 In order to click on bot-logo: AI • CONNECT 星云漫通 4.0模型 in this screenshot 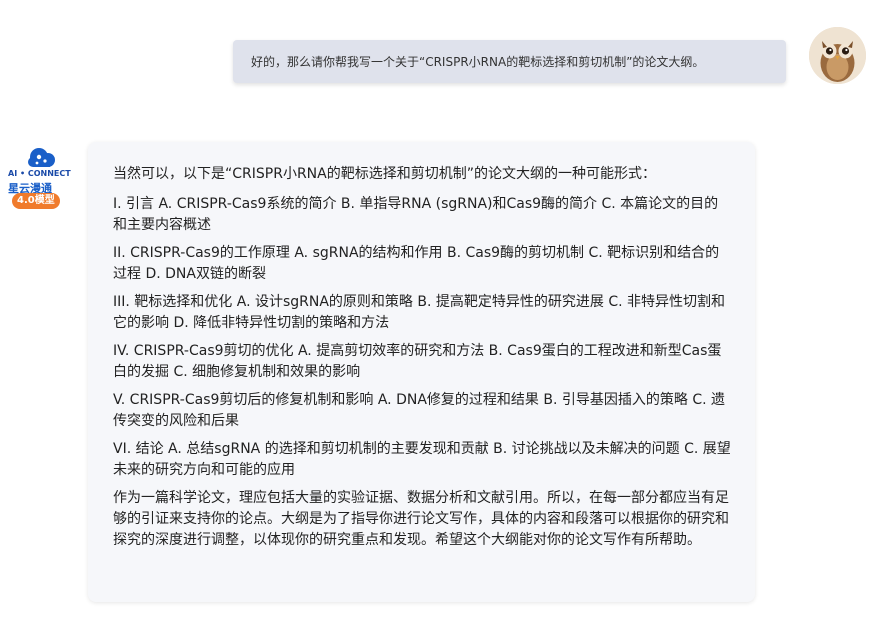, I will do `click(37, 179)`.